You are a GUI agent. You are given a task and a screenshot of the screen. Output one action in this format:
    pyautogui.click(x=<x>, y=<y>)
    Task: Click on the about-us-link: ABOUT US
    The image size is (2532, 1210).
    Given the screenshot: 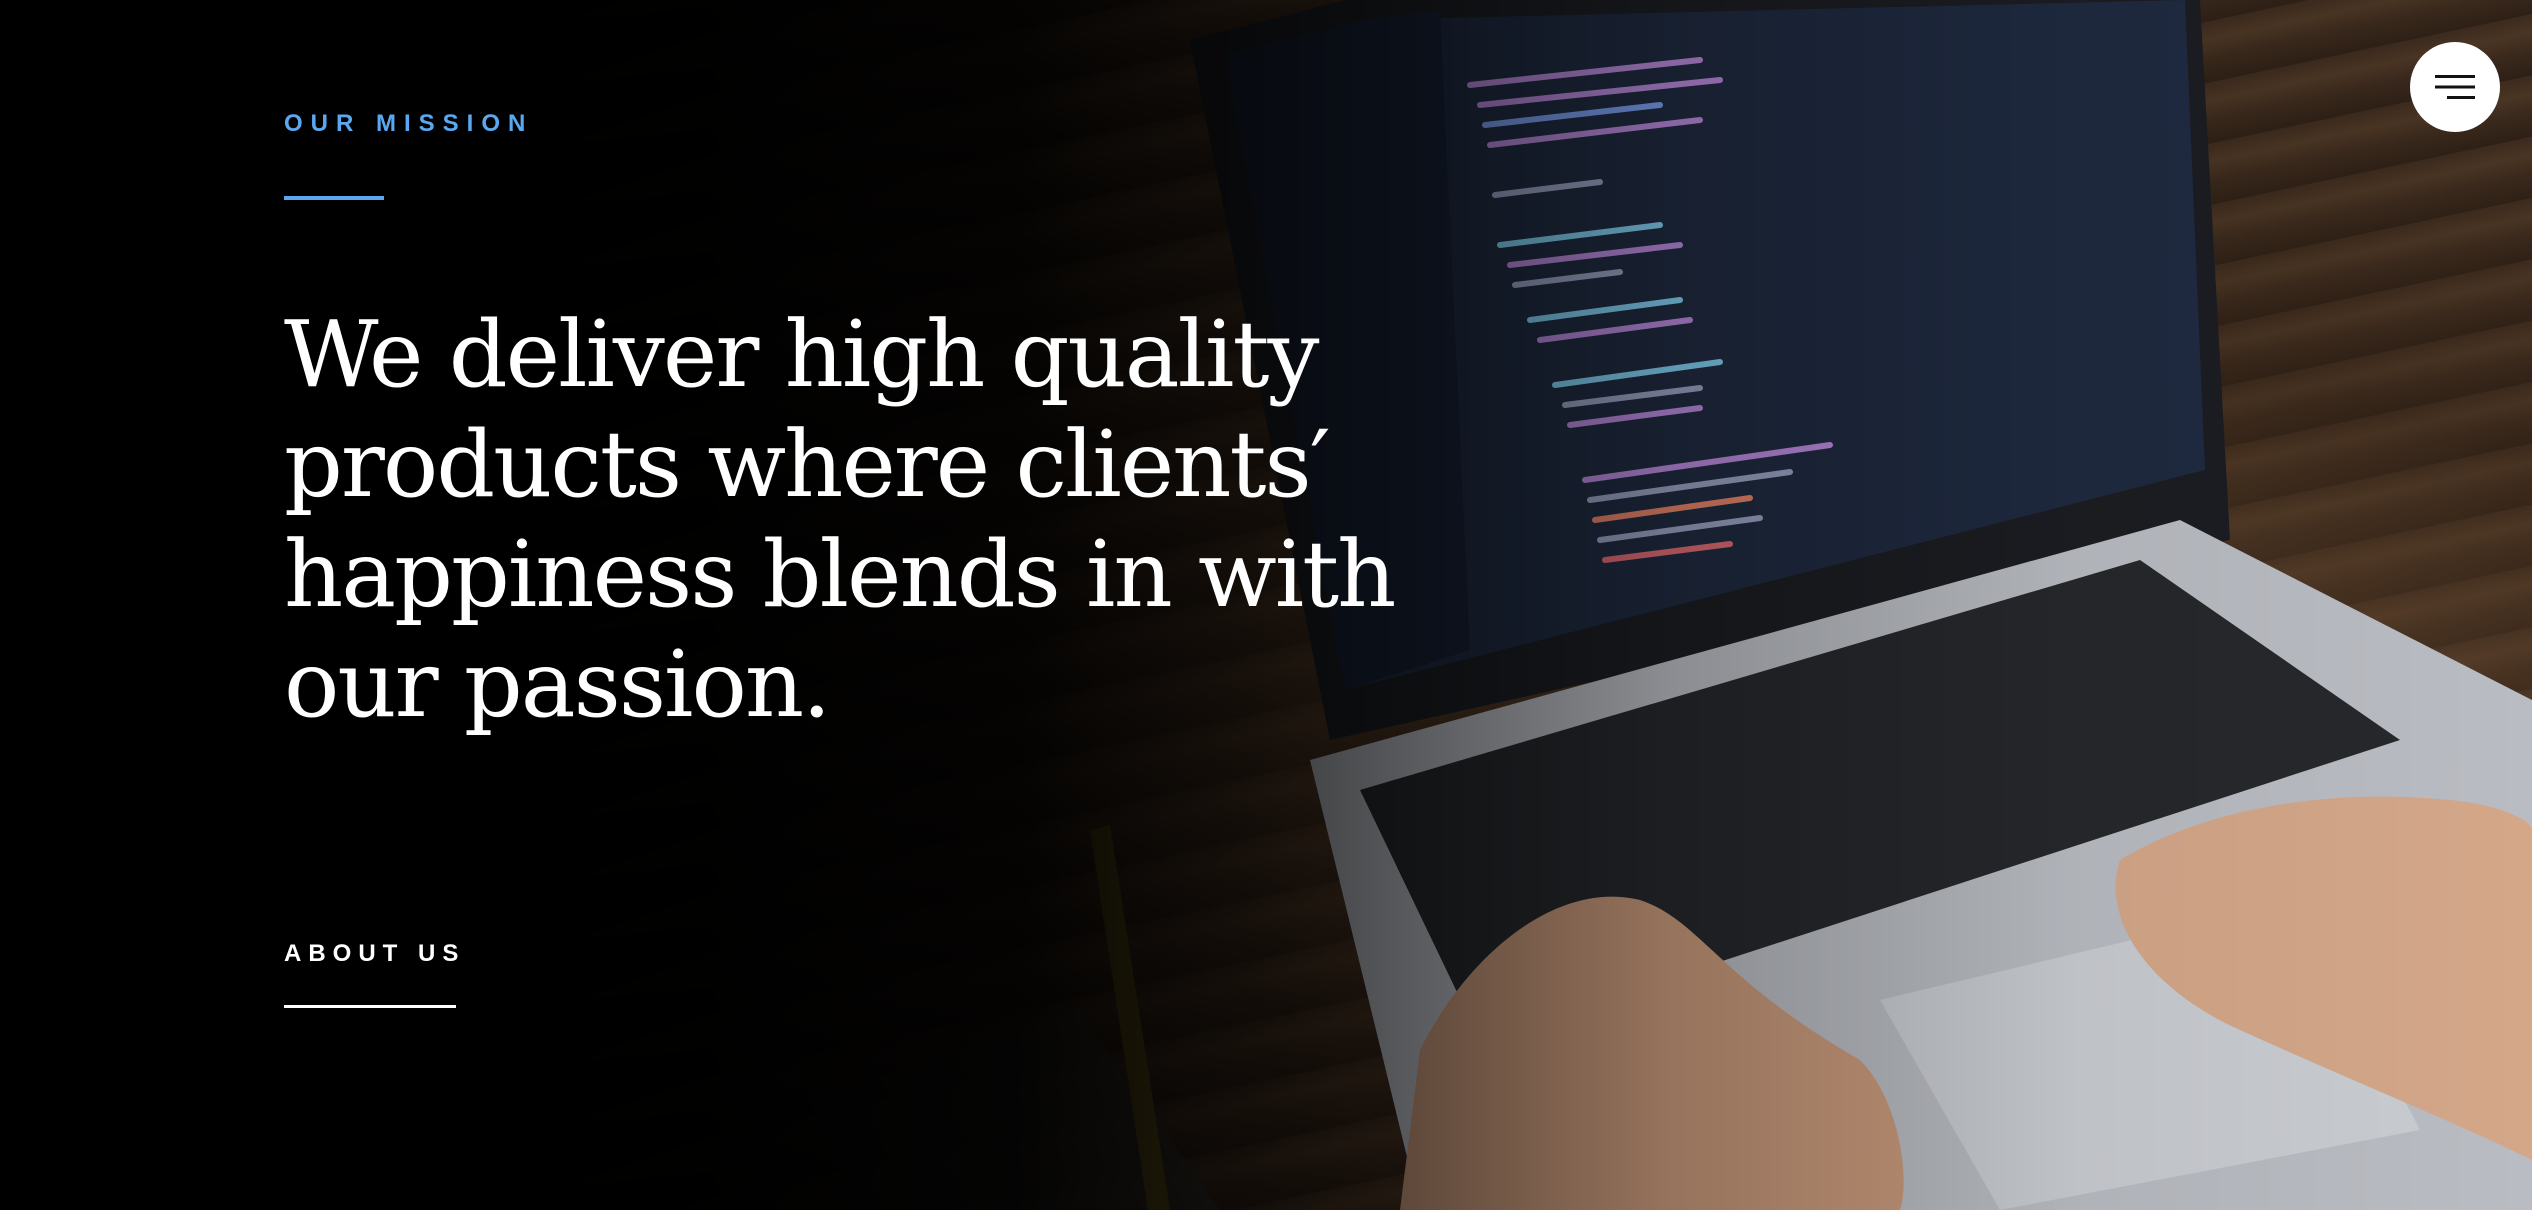 What is the action you would take?
    pyautogui.click(x=374, y=954)
    